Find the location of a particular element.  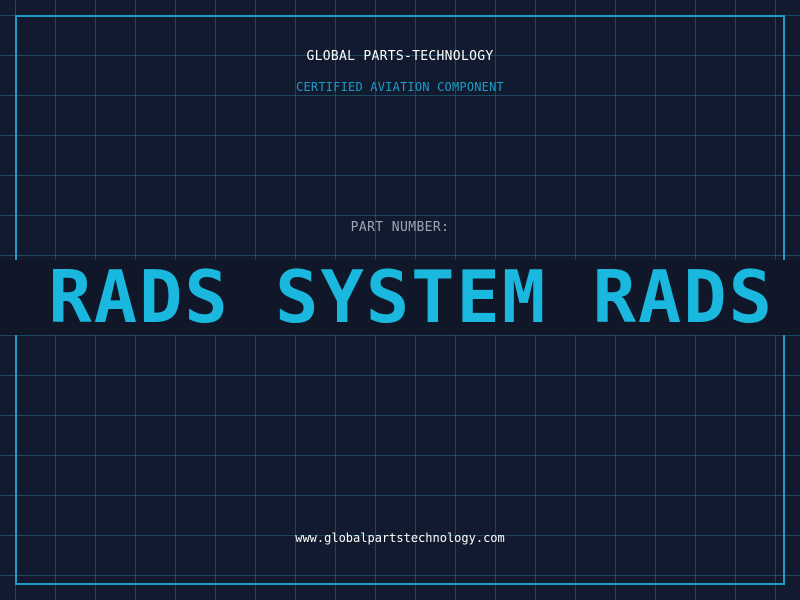

part-number-band: NCH RADS SYSTEM RADS is located at coordinates (400, 297).